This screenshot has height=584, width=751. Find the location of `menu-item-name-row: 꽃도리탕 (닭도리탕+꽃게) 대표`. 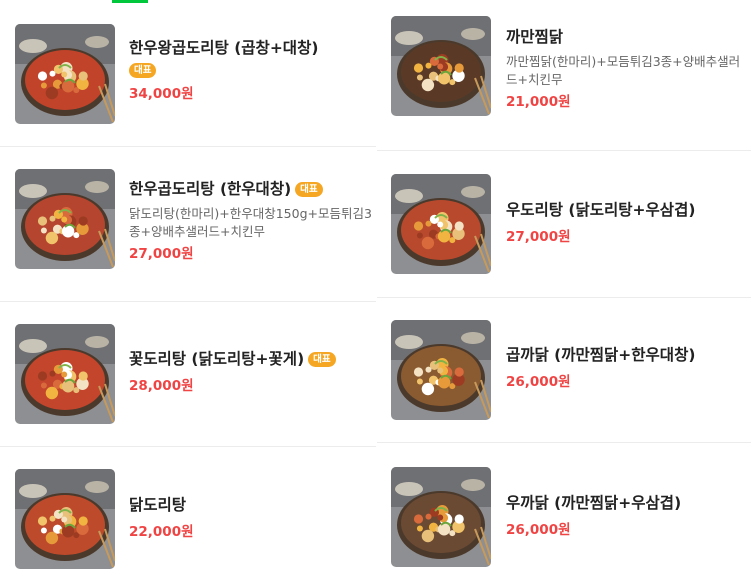

menu-item-name-row: 꽃도리탕 (닭도리탕+꽃게) 대표 is located at coordinates (250, 359).